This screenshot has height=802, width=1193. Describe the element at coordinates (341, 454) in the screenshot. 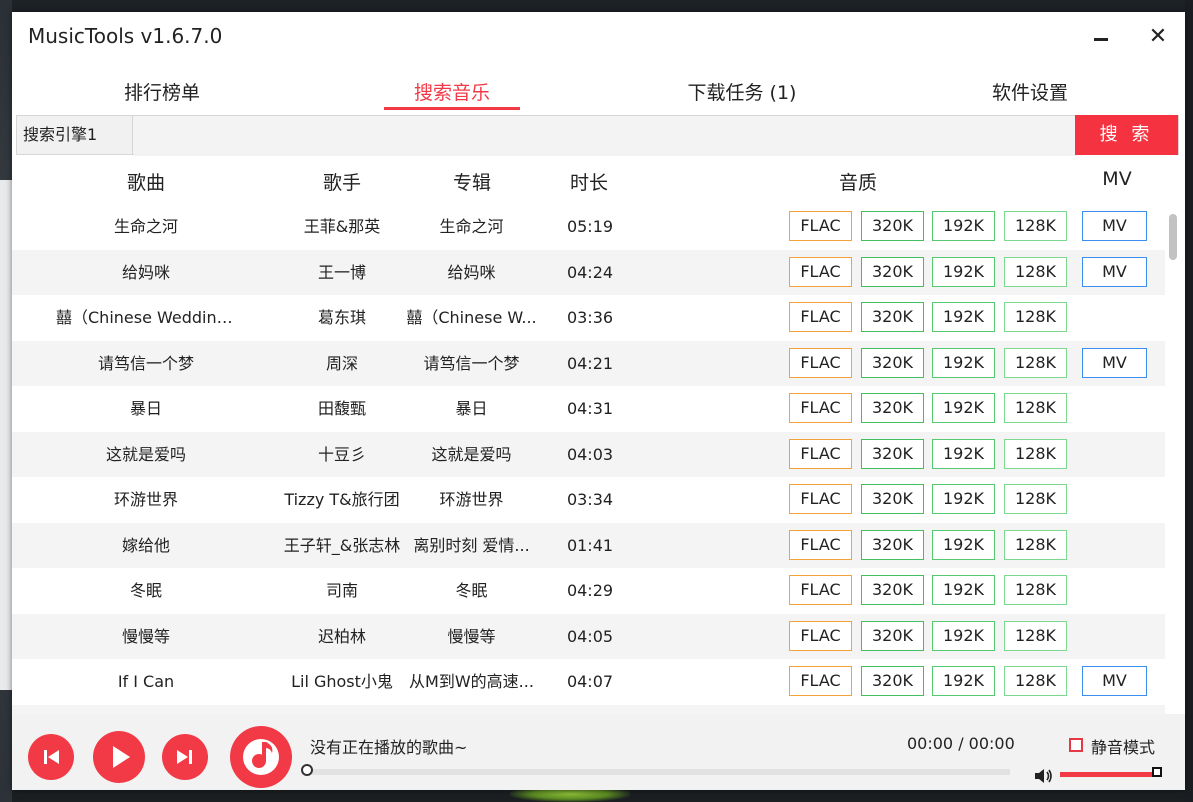

I see `song-artist: 十豆彡` at that location.